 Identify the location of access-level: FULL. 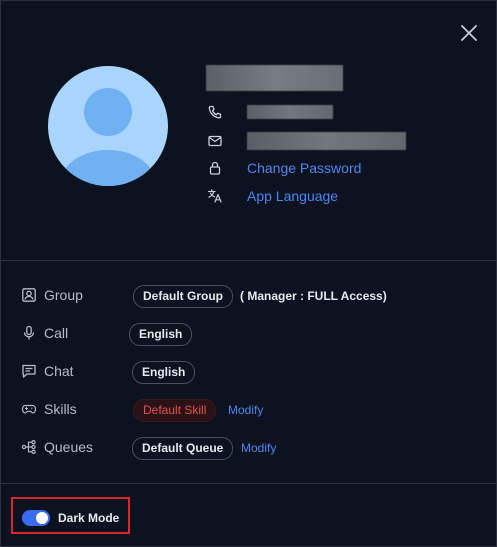
(322, 296).